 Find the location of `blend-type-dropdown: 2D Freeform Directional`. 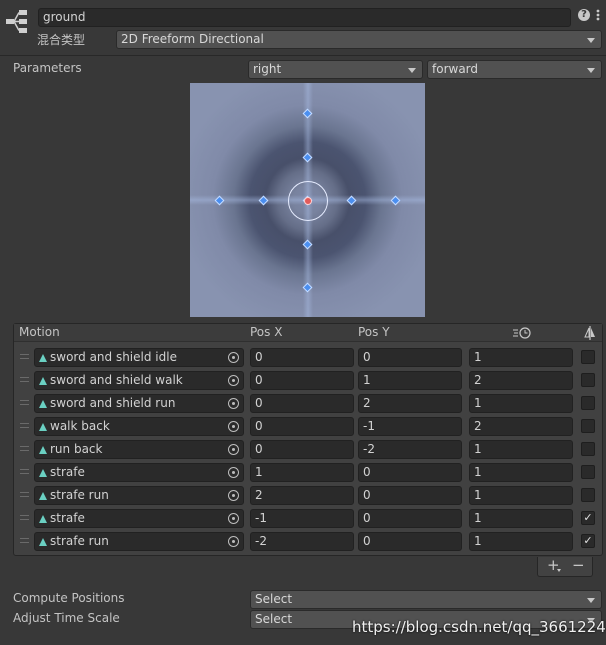

blend-type-dropdown: 2D Freeform Directional is located at coordinates (359, 39).